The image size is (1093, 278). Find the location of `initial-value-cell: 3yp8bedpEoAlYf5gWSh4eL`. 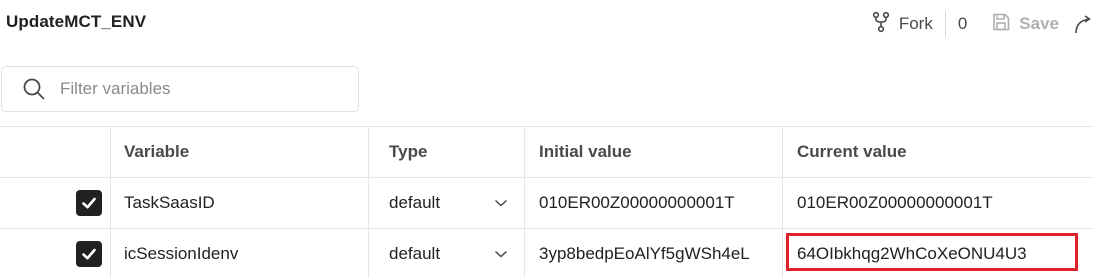

initial-value-cell: 3yp8bedpEoAlYf5gWSh4eL is located at coordinates (653, 253).